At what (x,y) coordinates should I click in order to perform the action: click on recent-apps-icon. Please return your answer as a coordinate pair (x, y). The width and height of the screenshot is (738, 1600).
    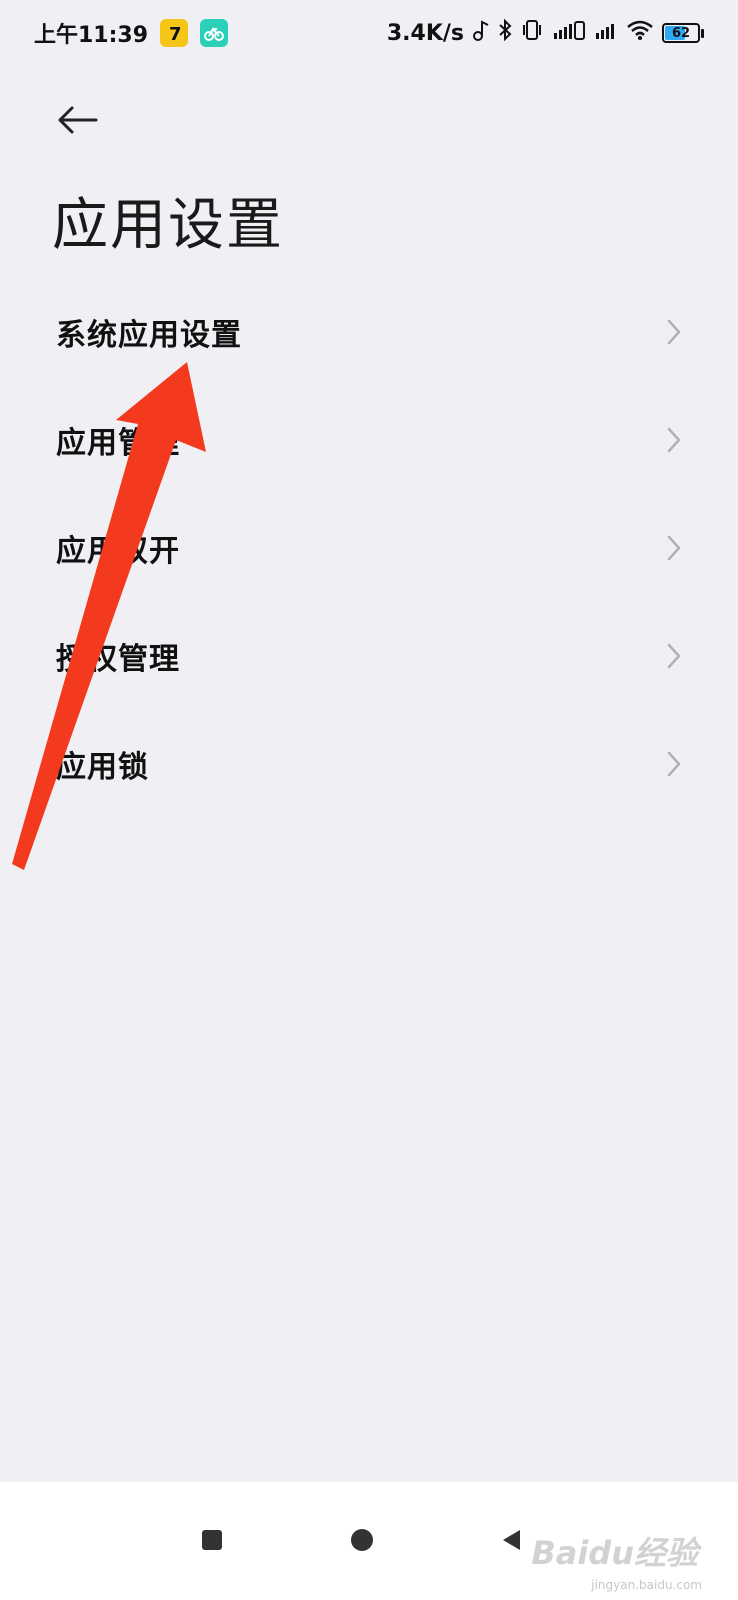
    Looking at the image, I should click on (212, 1540).